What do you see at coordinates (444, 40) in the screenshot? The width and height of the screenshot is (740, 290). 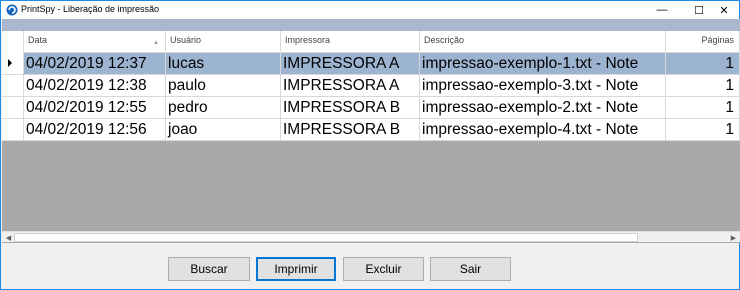 I see `column-header-label: Descrição` at bounding box center [444, 40].